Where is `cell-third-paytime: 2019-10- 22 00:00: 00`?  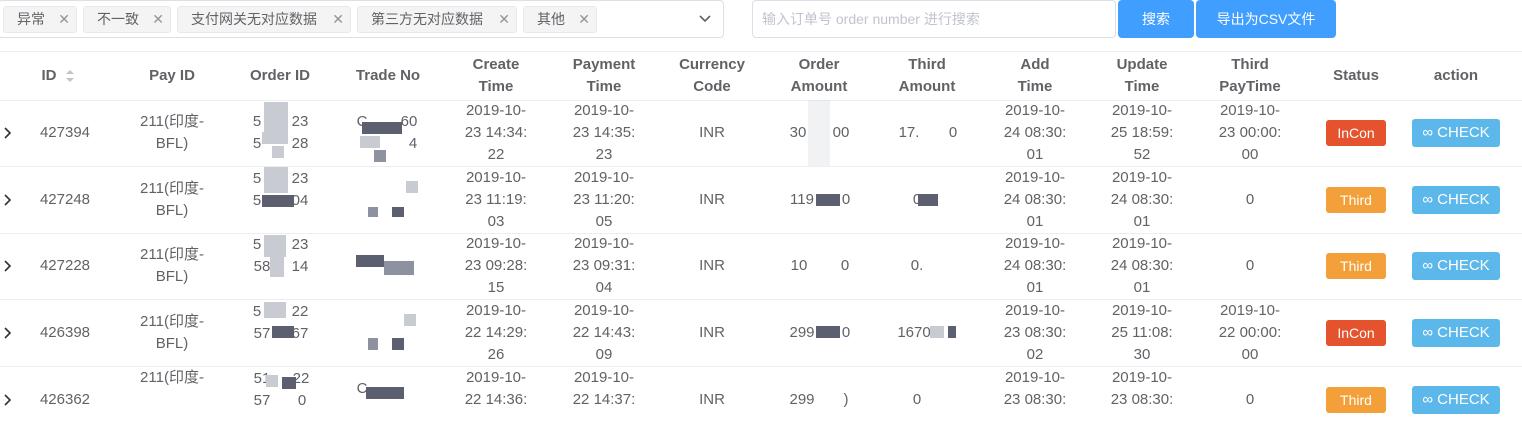
cell-third-paytime: 2019-10- 22 00:00: 00 is located at coordinates (1250, 333).